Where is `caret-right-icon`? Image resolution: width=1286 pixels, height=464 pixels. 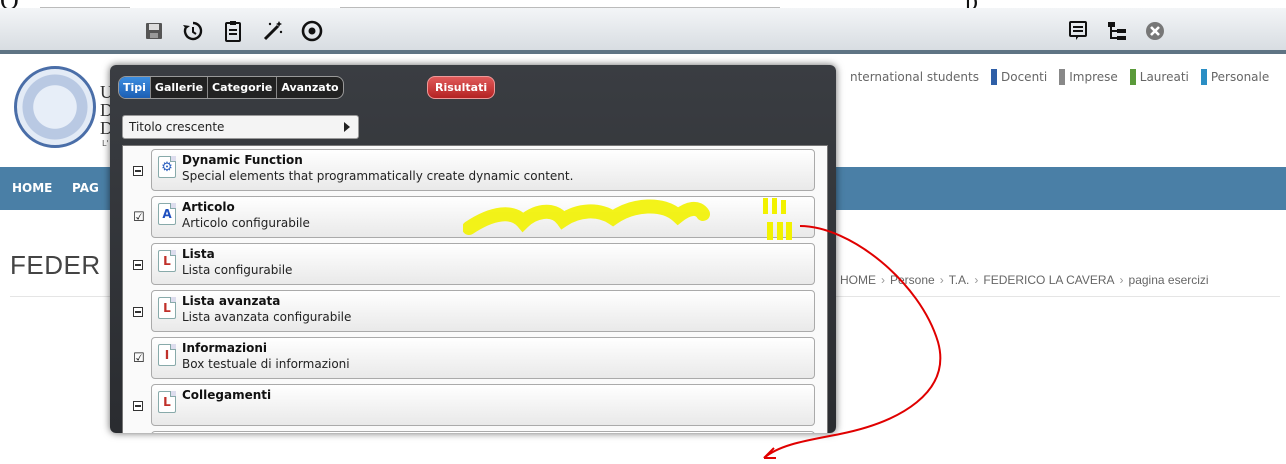 caret-right-icon is located at coordinates (347, 127).